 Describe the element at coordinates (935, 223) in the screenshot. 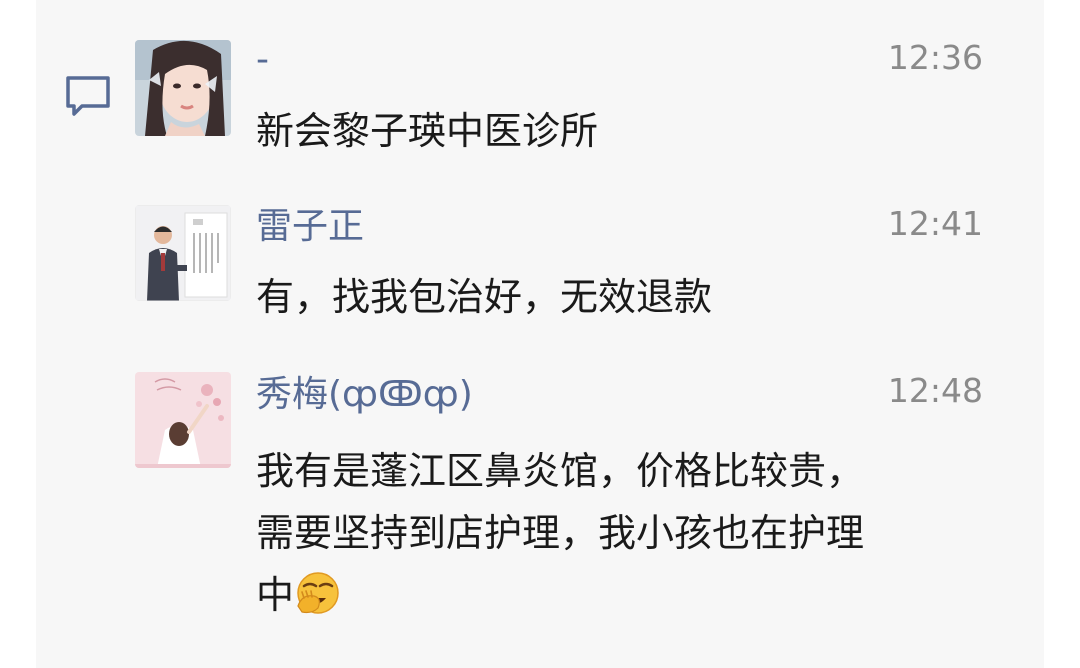

I see `comment-time: 12:41` at that location.